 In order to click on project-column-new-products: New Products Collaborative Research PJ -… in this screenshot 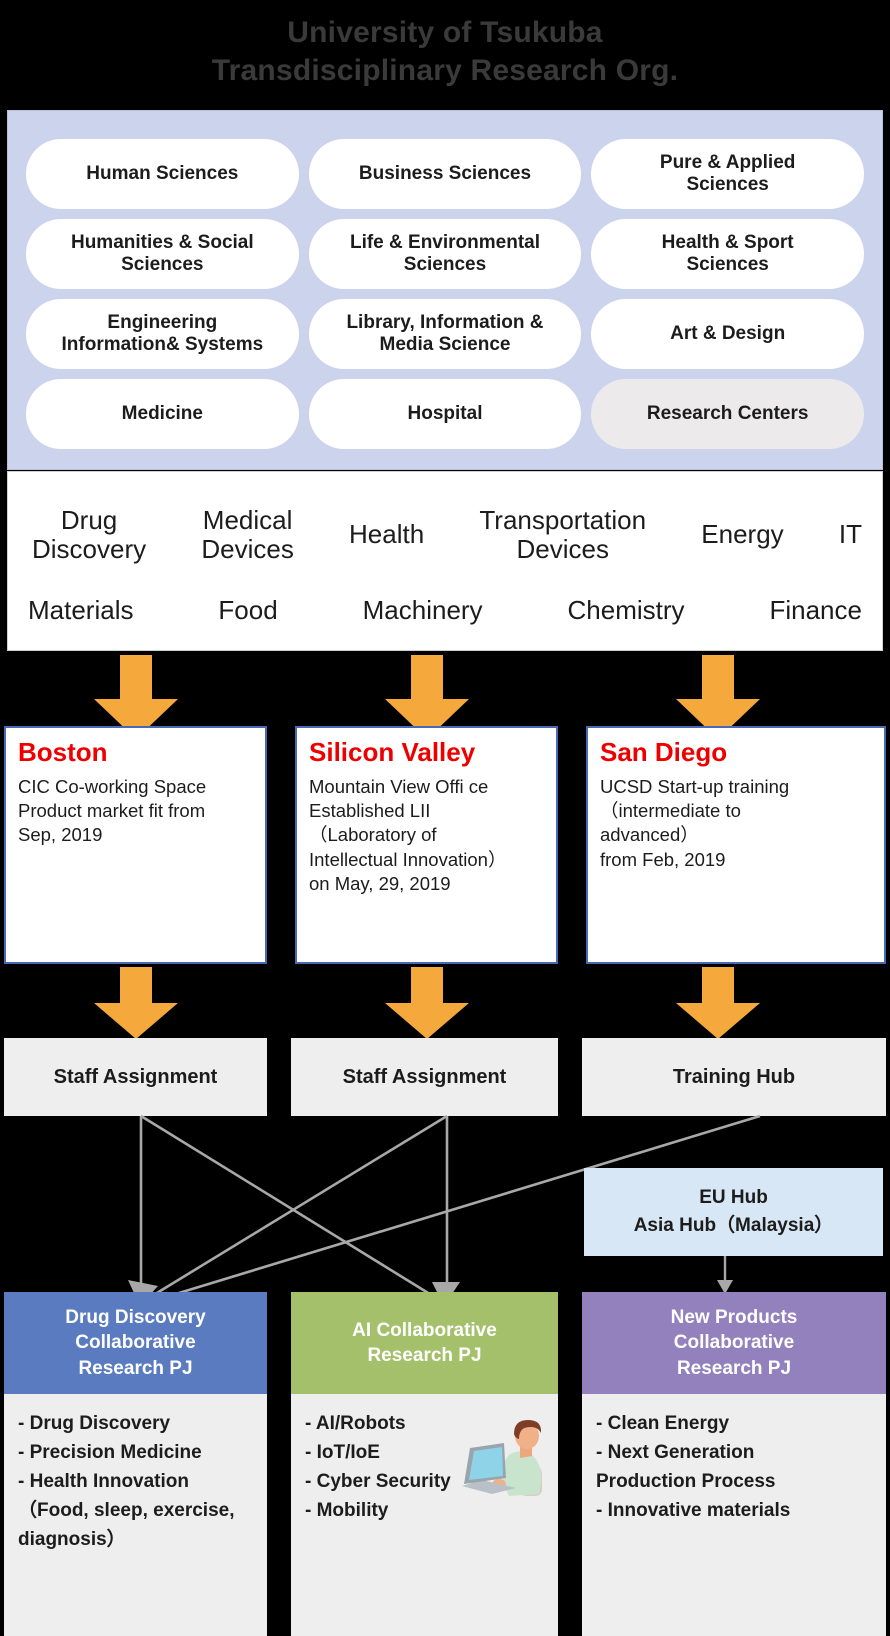, I will do `click(734, 1464)`.